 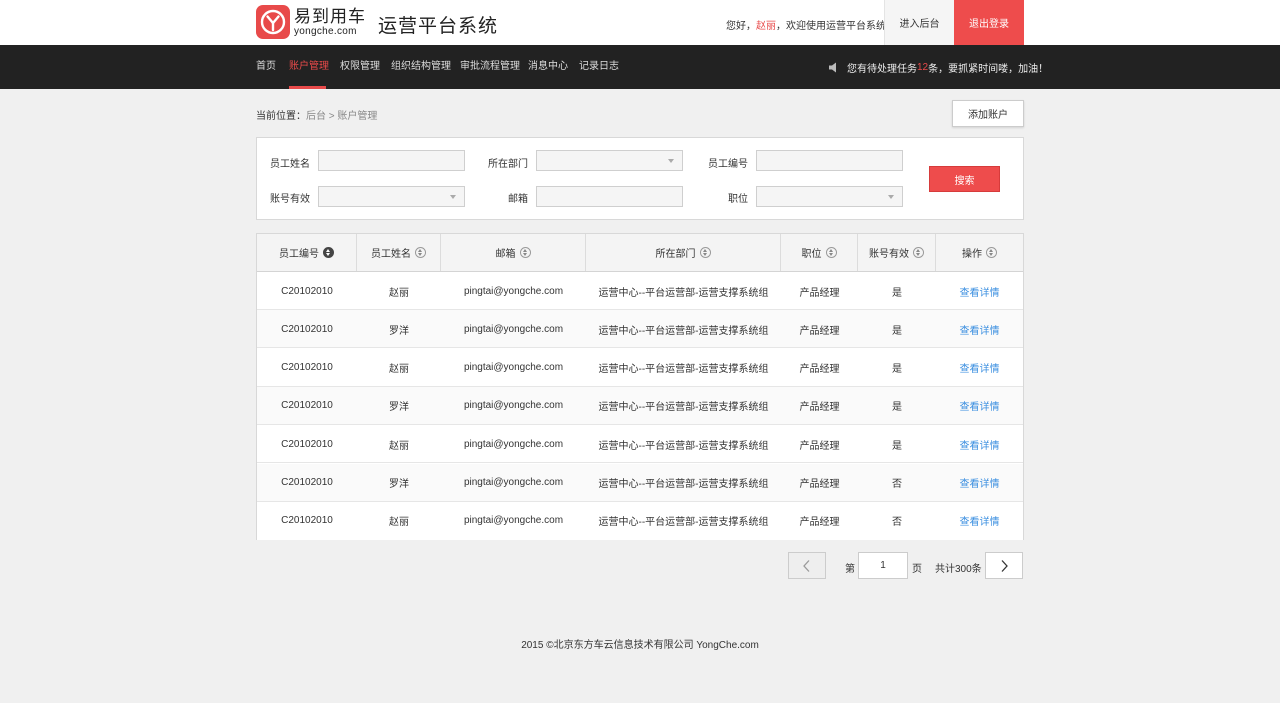 I want to click on nav-item-account: 账户管理, so click(x=309, y=67).